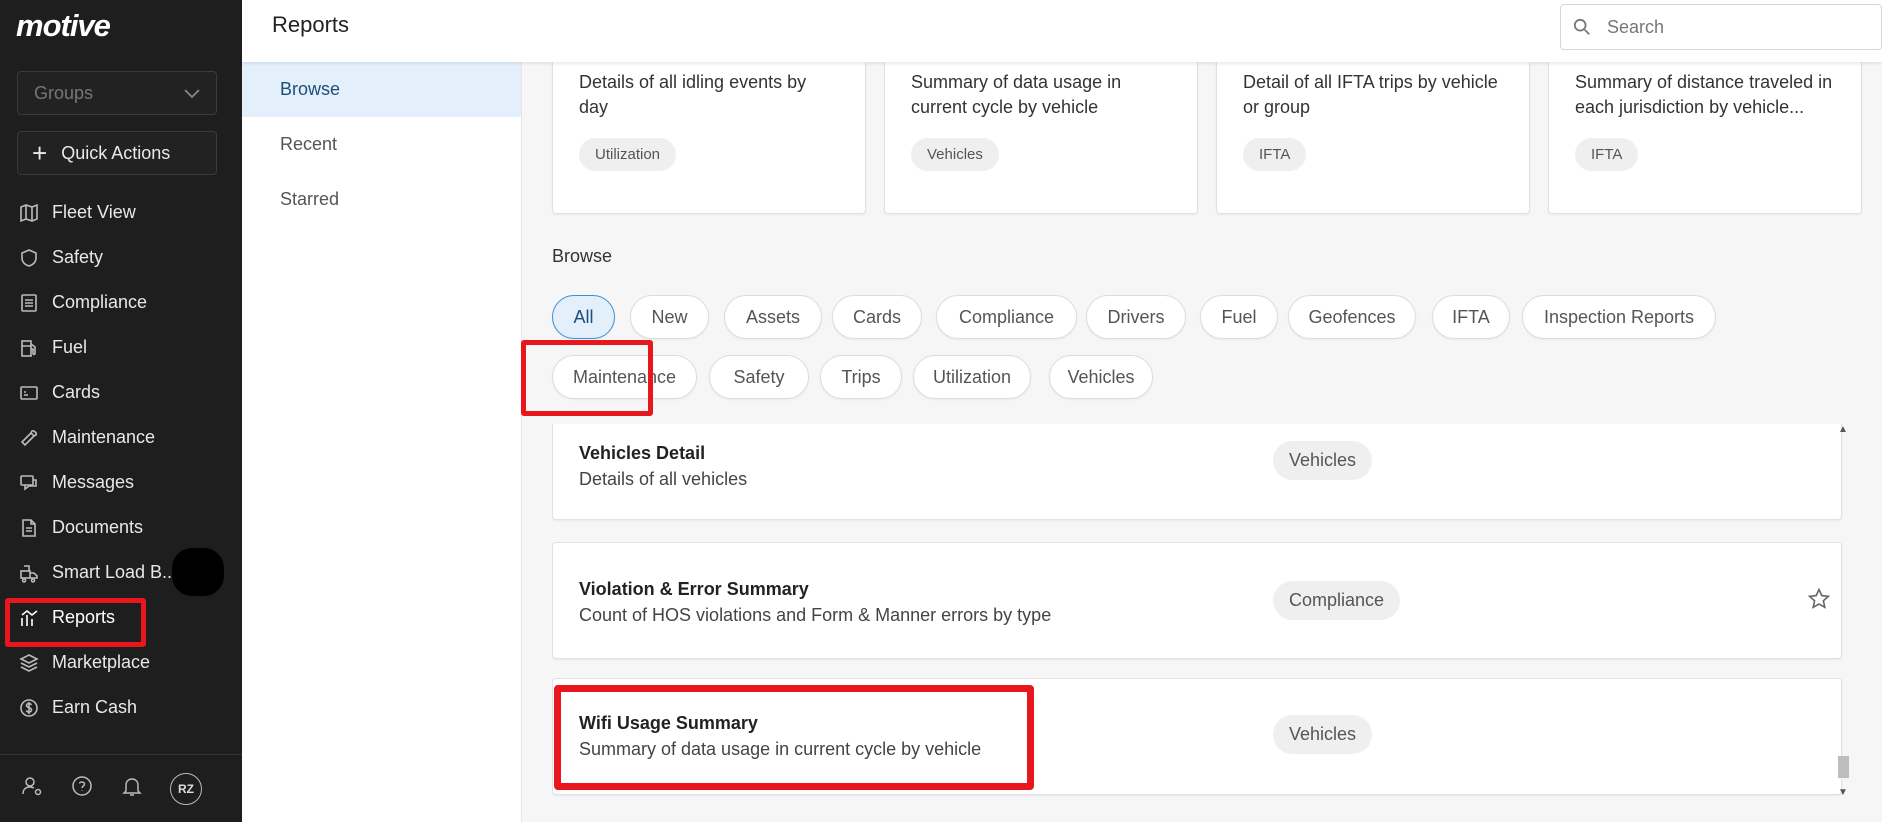  What do you see at coordinates (29, 348) in the screenshot?
I see `fuel-pump-icon` at bounding box center [29, 348].